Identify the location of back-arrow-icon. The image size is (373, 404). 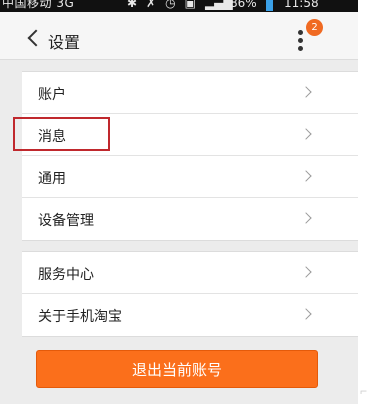
(36, 38).